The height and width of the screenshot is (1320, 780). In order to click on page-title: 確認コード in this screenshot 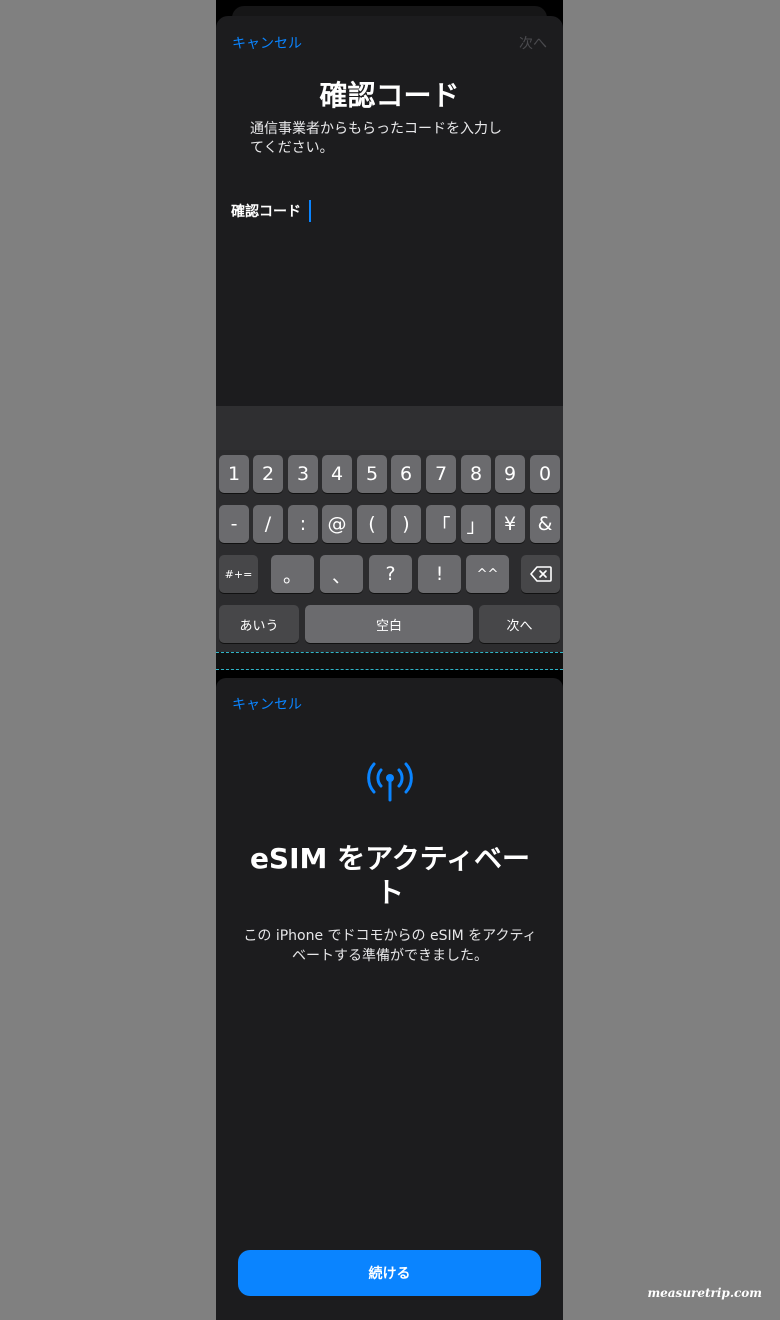, I will do `click(389, 95)`.